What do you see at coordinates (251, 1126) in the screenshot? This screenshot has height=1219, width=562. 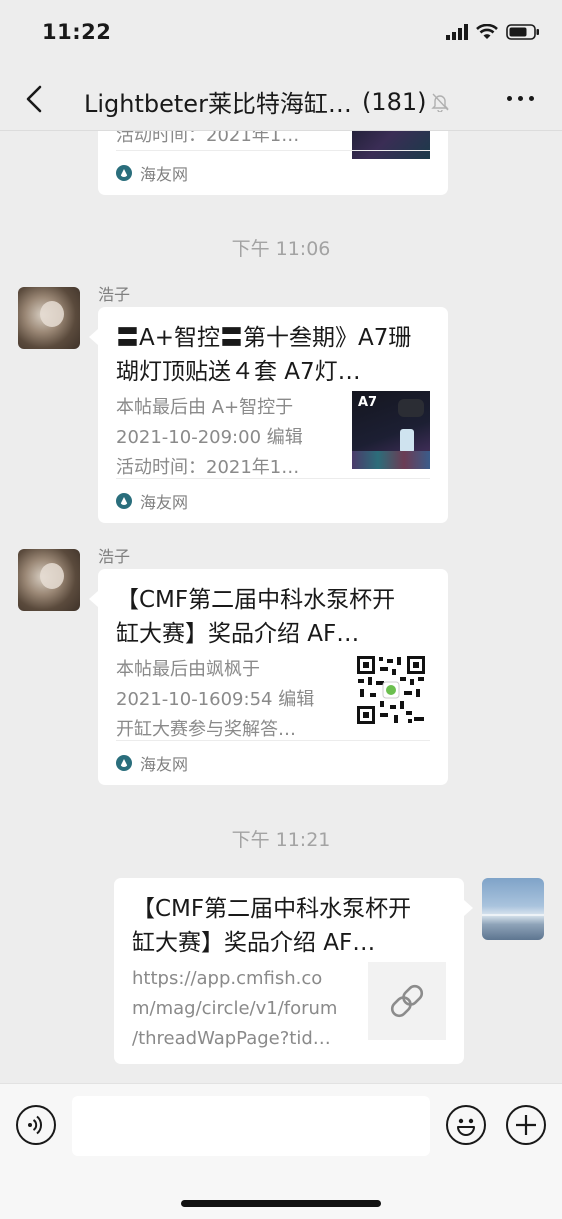 I see `message-input` at bounding box center [251, 1126].